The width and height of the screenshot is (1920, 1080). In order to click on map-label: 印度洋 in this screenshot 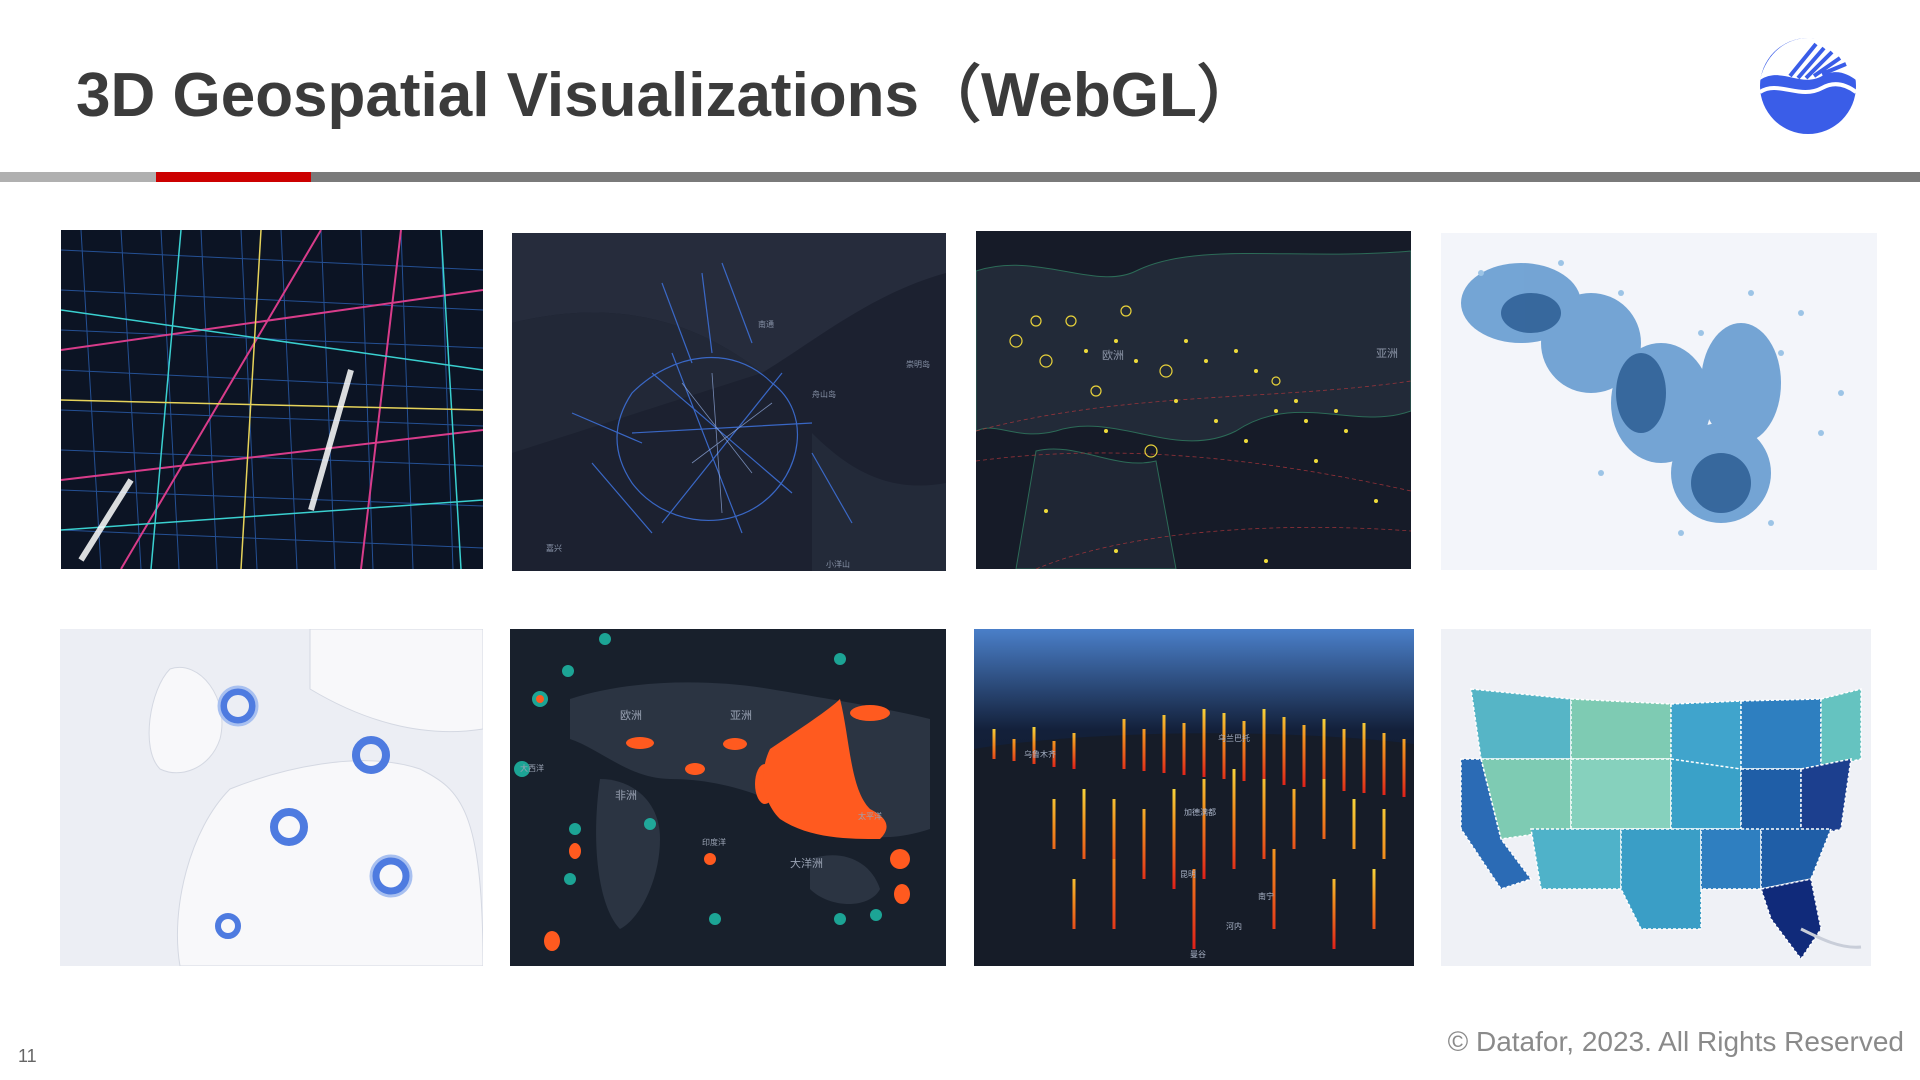, I will do `click(714, 842)`.